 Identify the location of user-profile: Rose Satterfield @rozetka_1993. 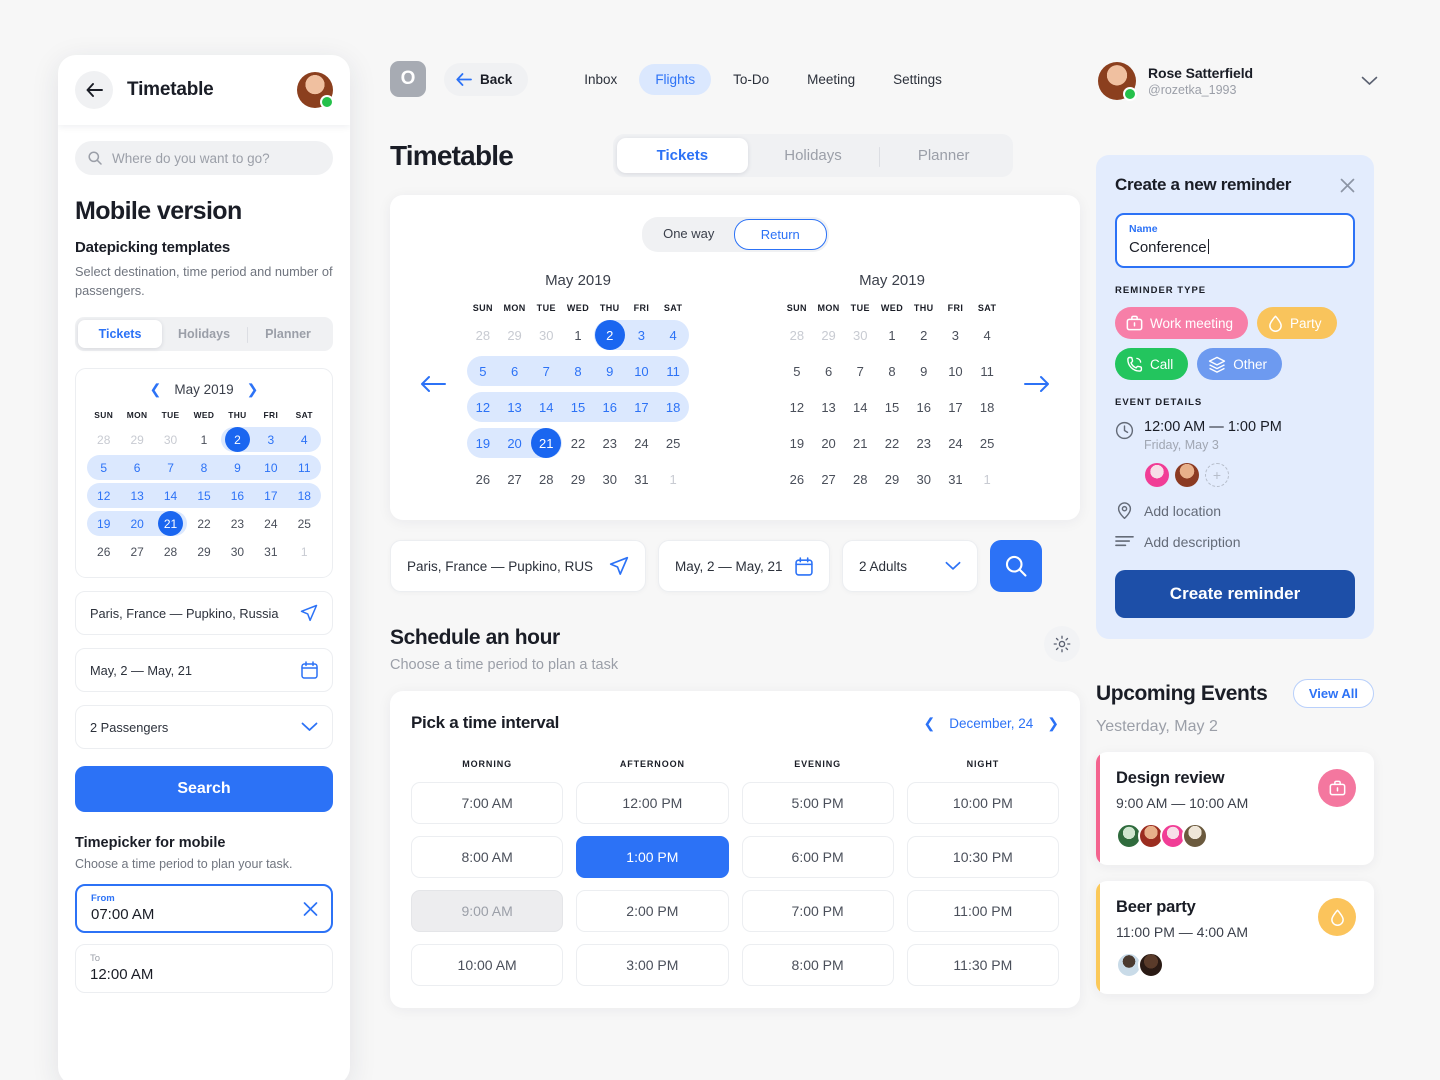
(1238, 81).